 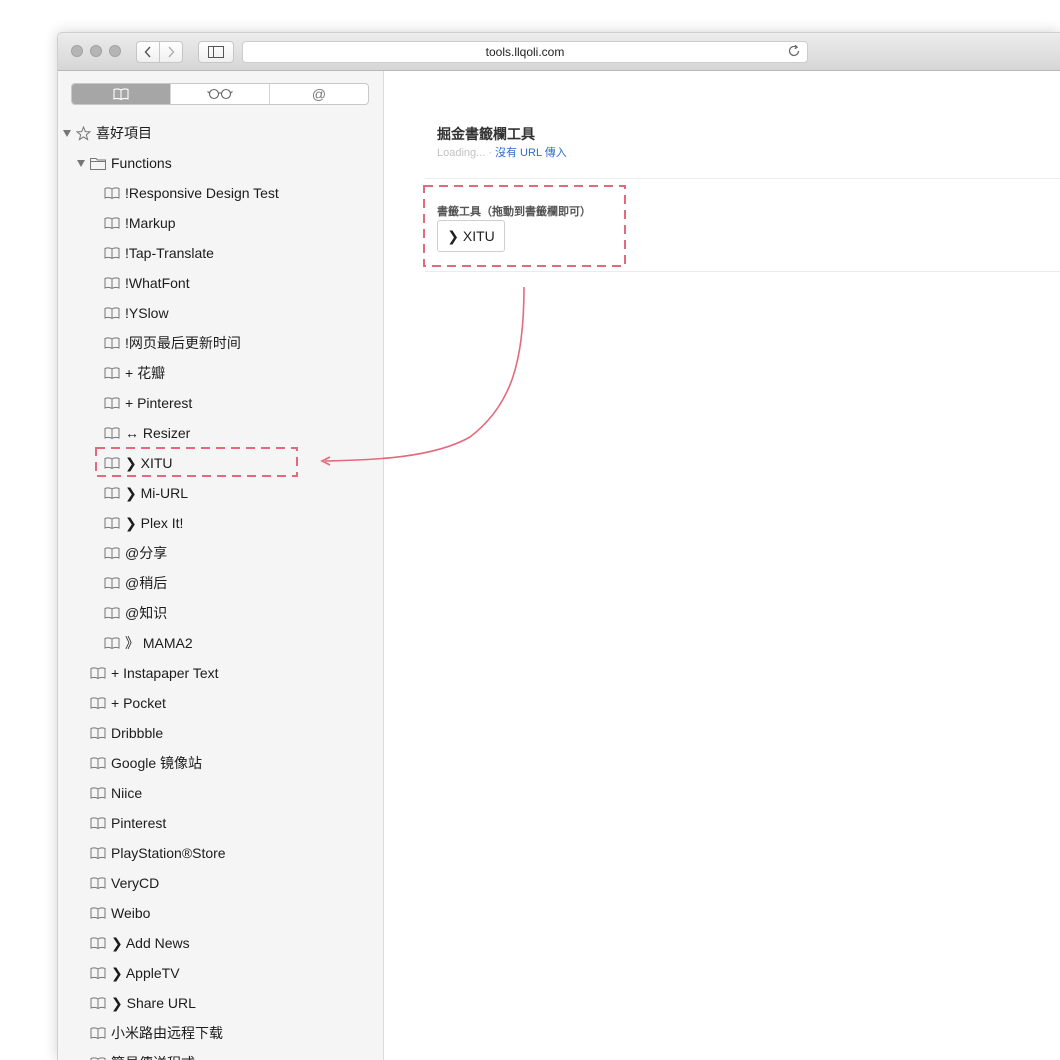 I want to click on tab-bookmarks, so click(x=121, y=94).